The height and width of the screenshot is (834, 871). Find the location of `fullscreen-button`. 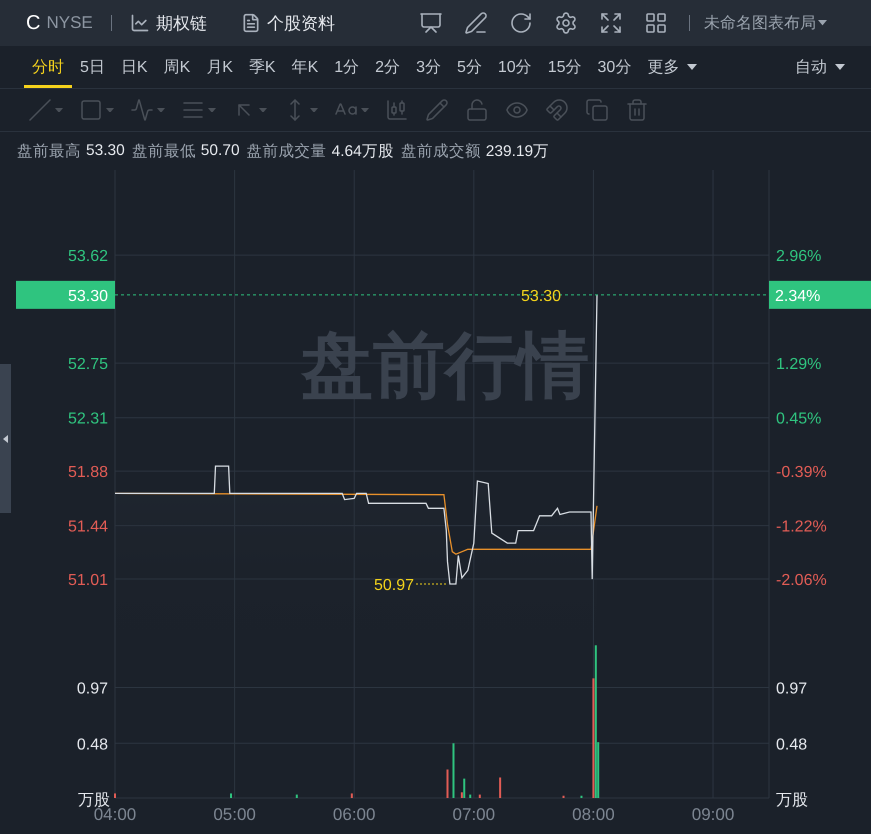

fullscreen-button is located at coordinates (610, 23).